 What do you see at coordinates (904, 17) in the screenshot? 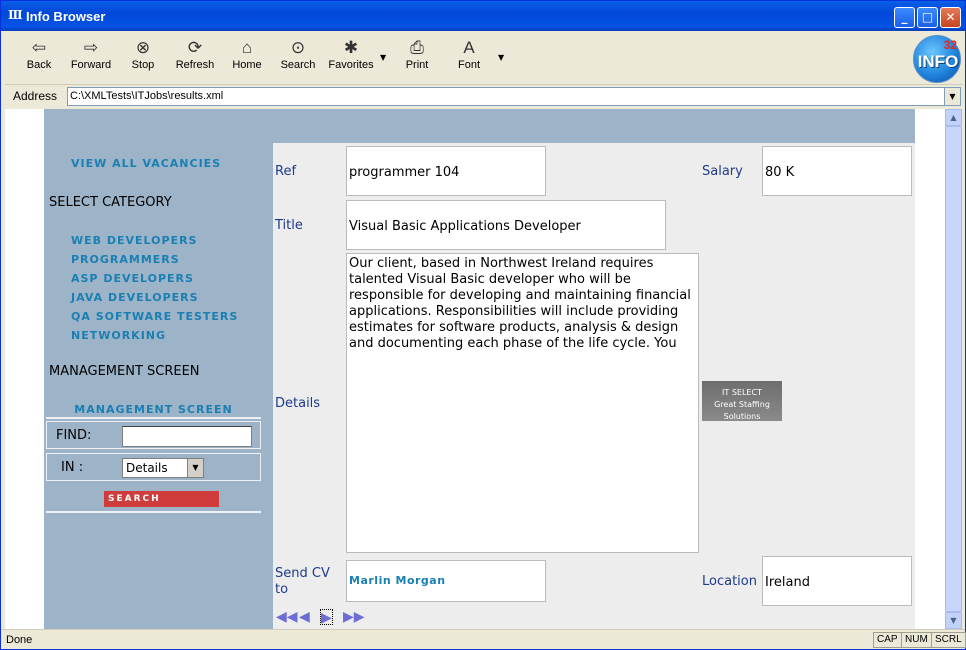
I see `minimize-button: _` at bounding box center [904, 17].